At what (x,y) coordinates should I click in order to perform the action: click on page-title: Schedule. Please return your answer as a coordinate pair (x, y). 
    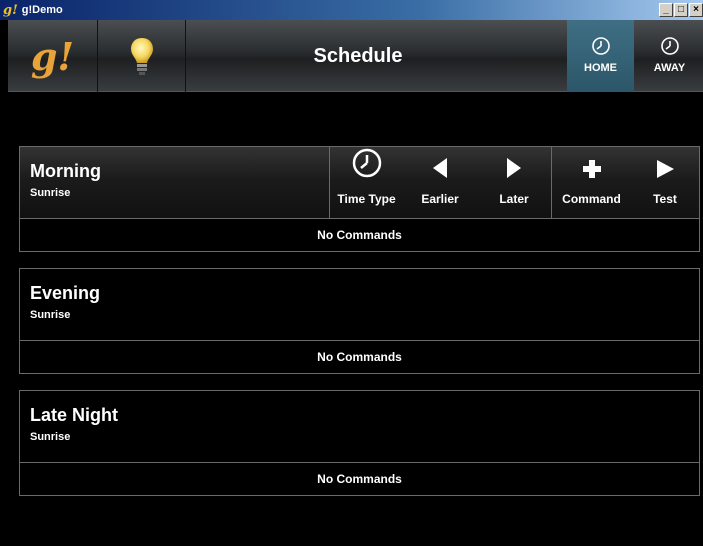
    Looking at the image, I should click on (358, 56).